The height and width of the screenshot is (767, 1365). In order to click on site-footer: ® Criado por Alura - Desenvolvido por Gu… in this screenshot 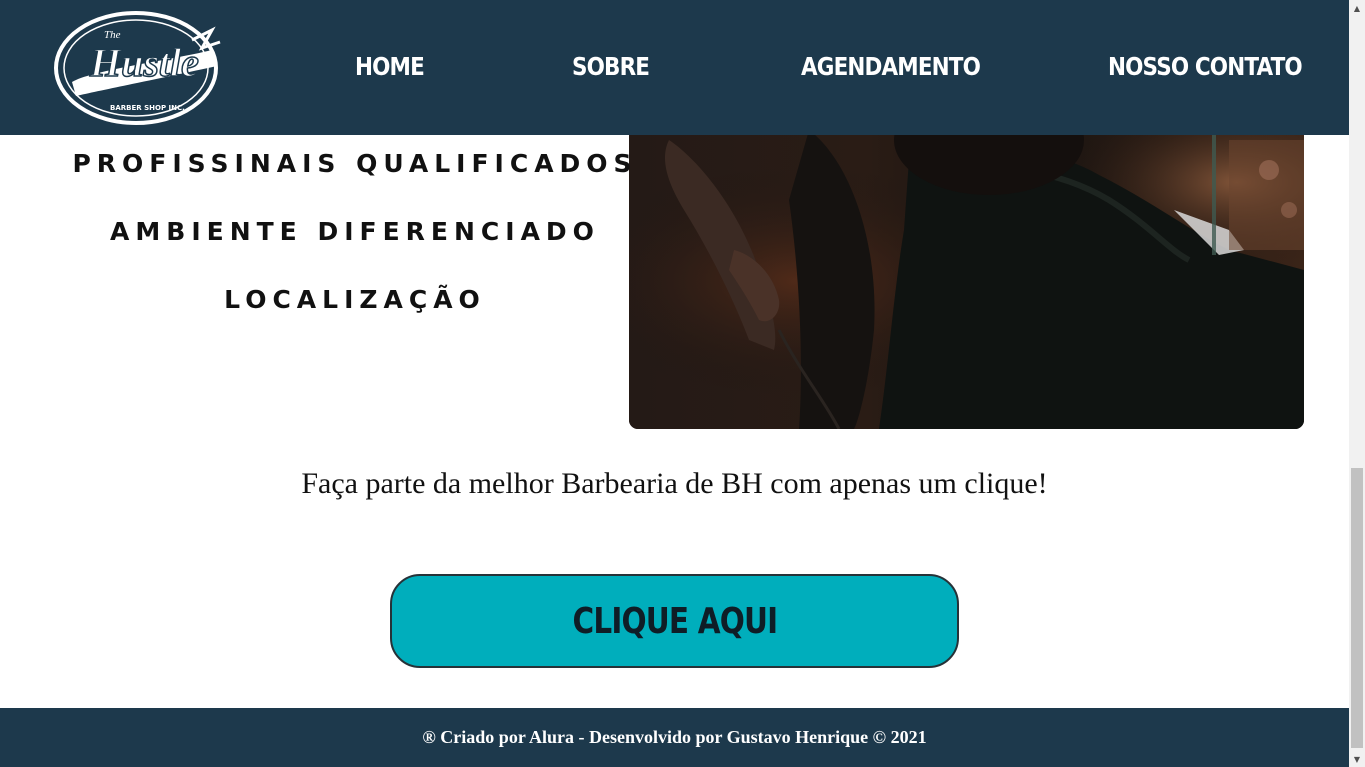, I will do `click(674, 737)`.